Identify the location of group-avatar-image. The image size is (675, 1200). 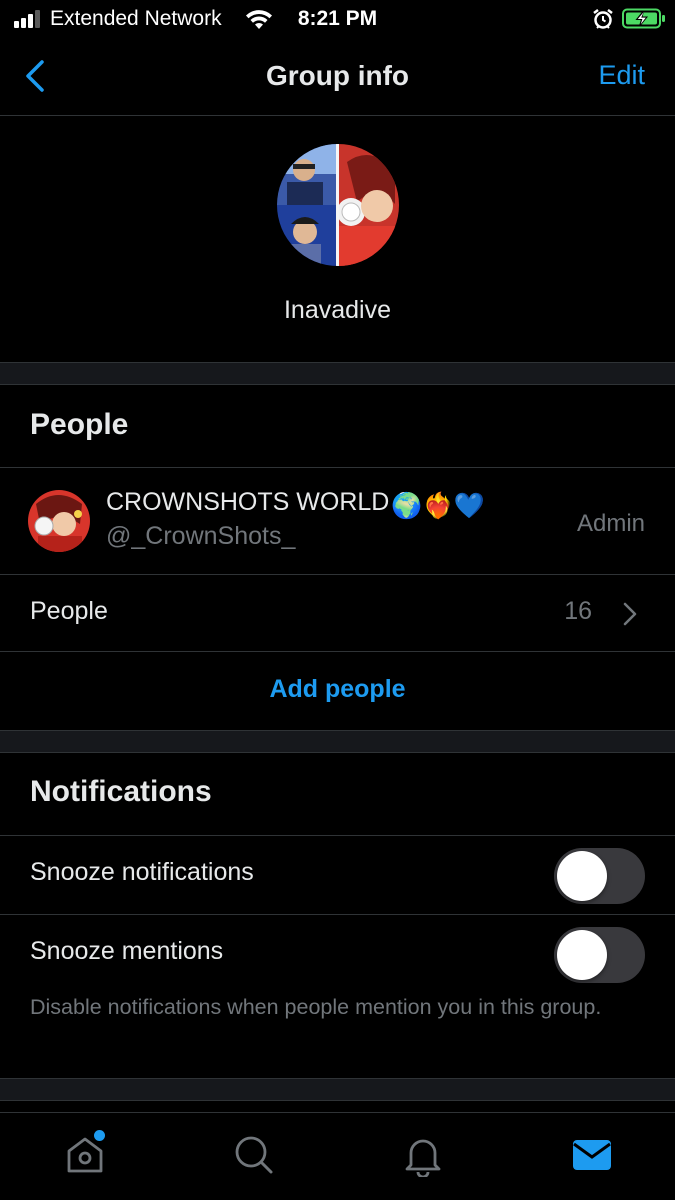
(338, 205).